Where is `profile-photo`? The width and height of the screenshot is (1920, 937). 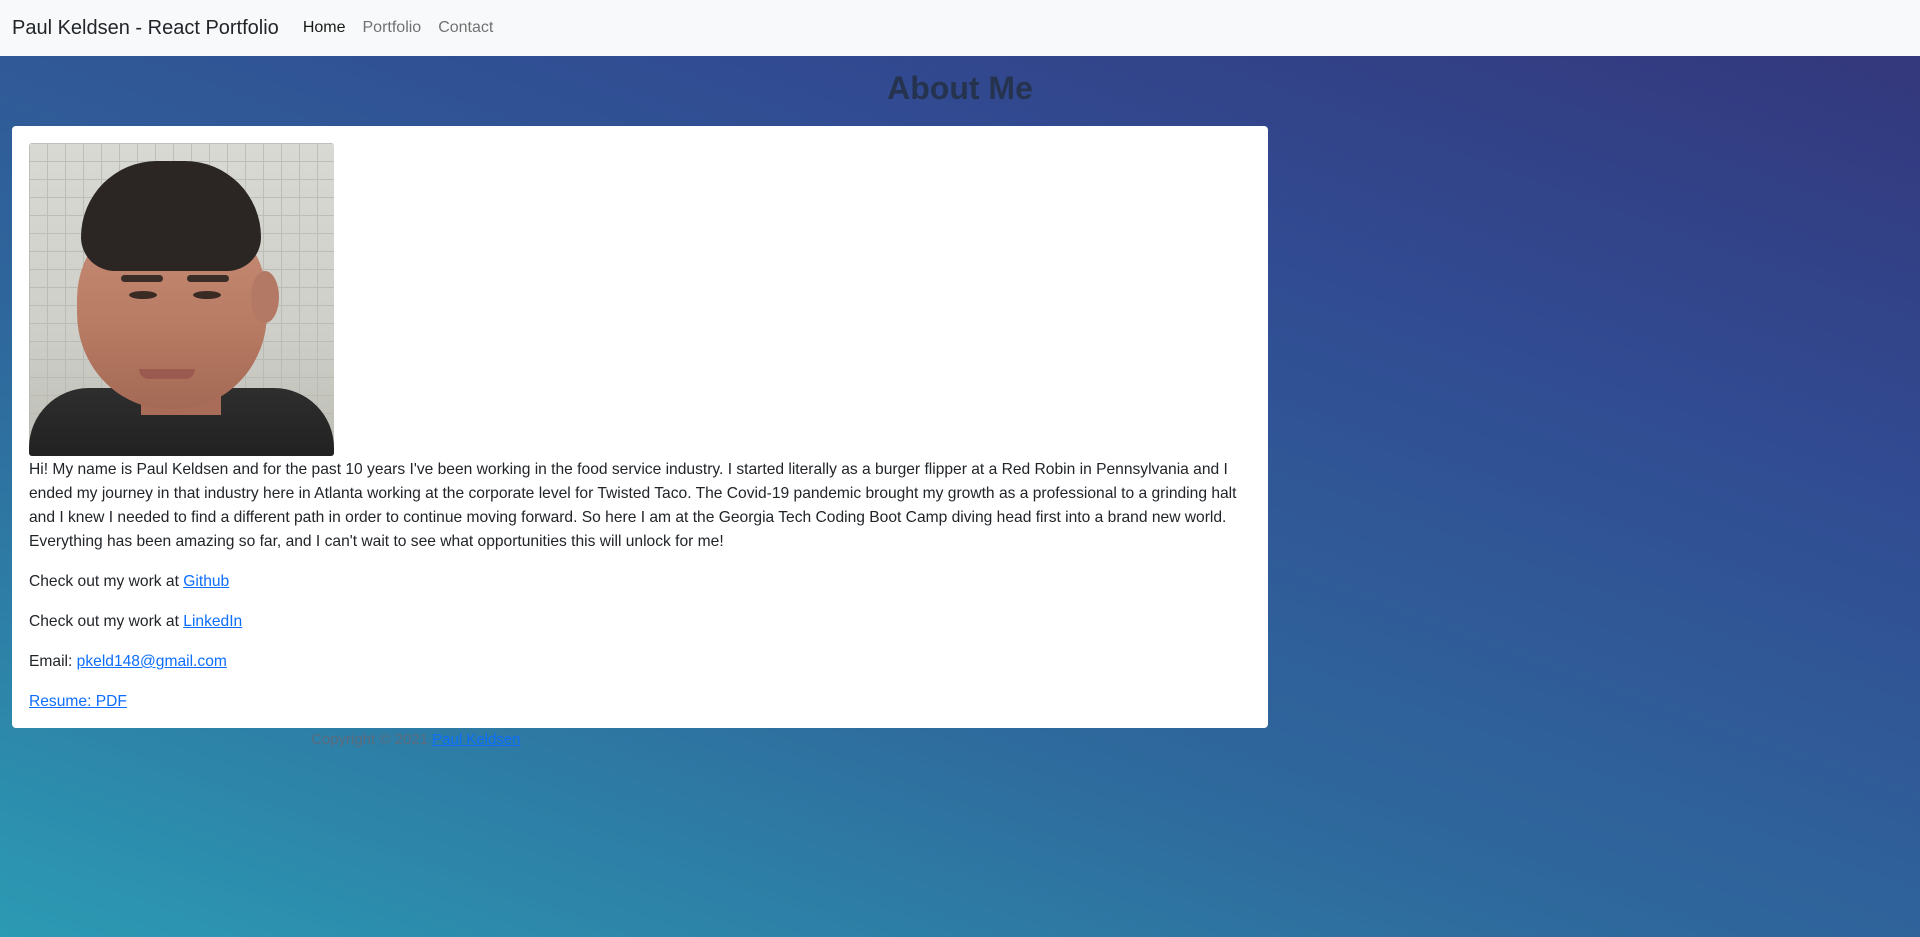
profile-photo is located at coordinates (181, 299).